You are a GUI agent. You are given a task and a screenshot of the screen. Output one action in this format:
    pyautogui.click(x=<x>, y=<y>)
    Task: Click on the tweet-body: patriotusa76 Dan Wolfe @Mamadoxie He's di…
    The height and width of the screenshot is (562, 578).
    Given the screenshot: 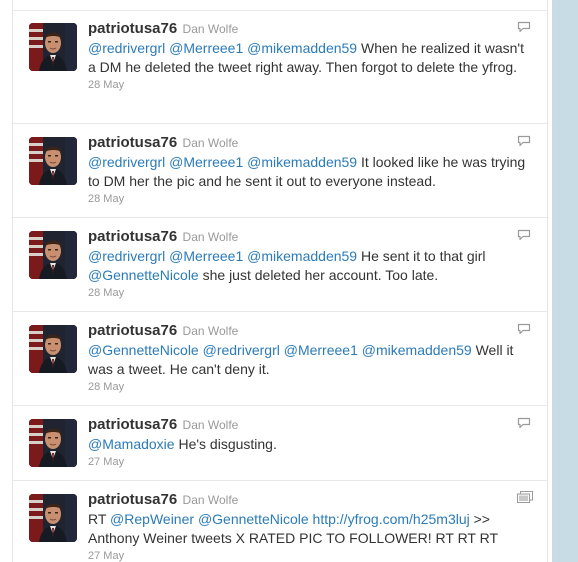 What is the action you would take?
    pyautogui.click(x=310, y=442)
    